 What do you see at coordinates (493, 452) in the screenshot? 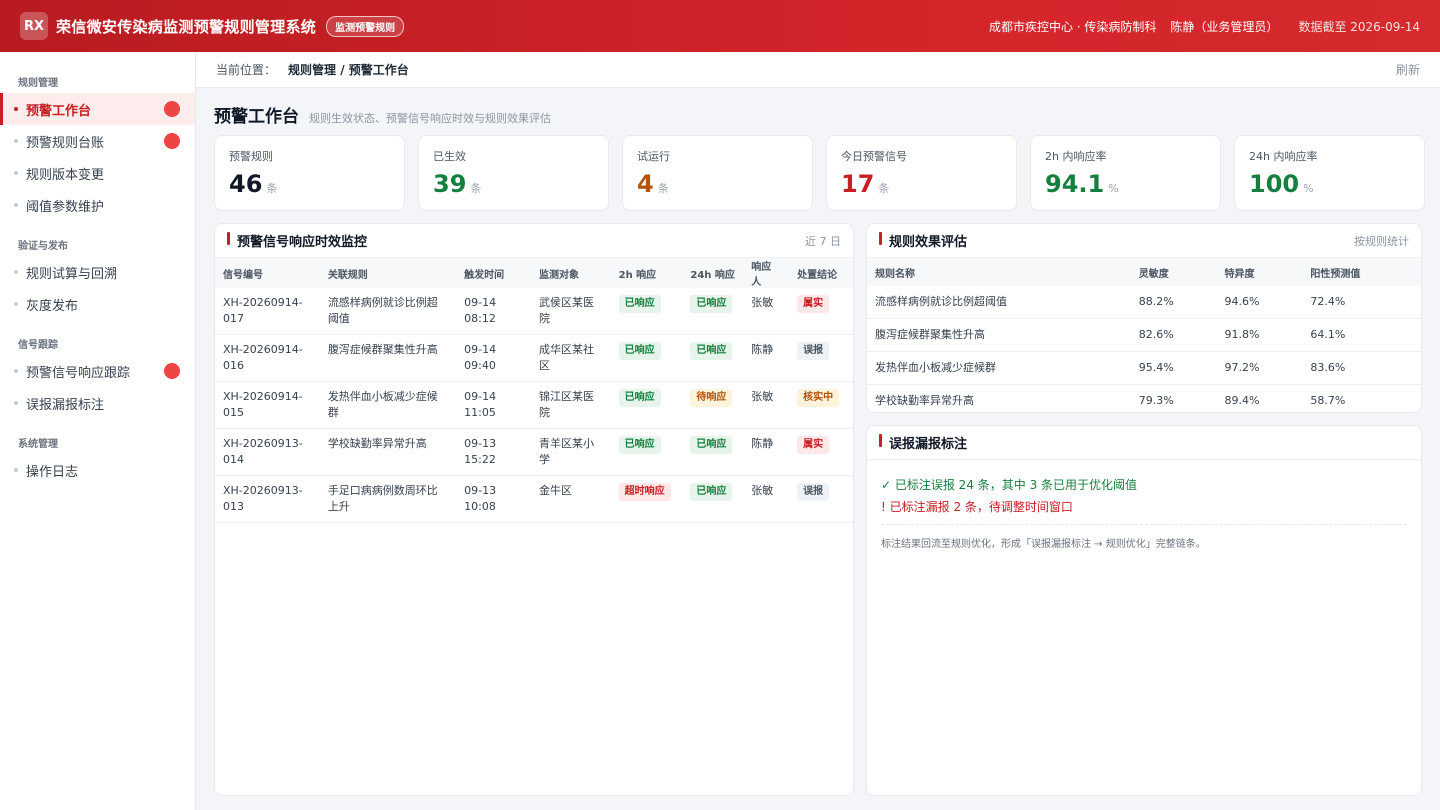
I see `trigger-time: 09-13 15:22` at bounding box center [493, 452].